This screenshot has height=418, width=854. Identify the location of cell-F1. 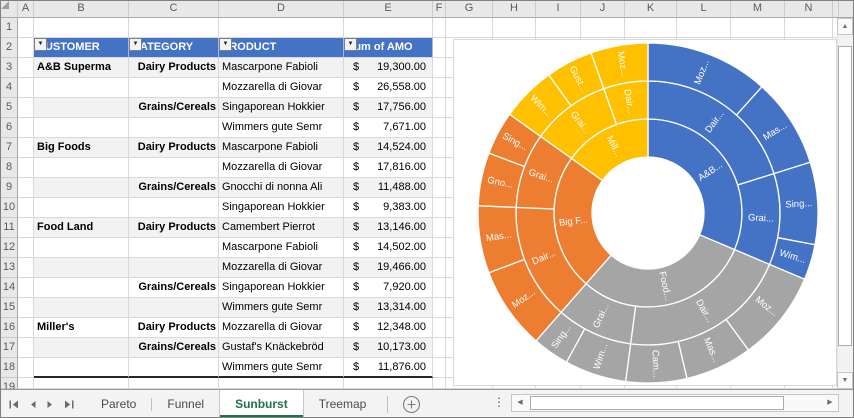
(439, 28).